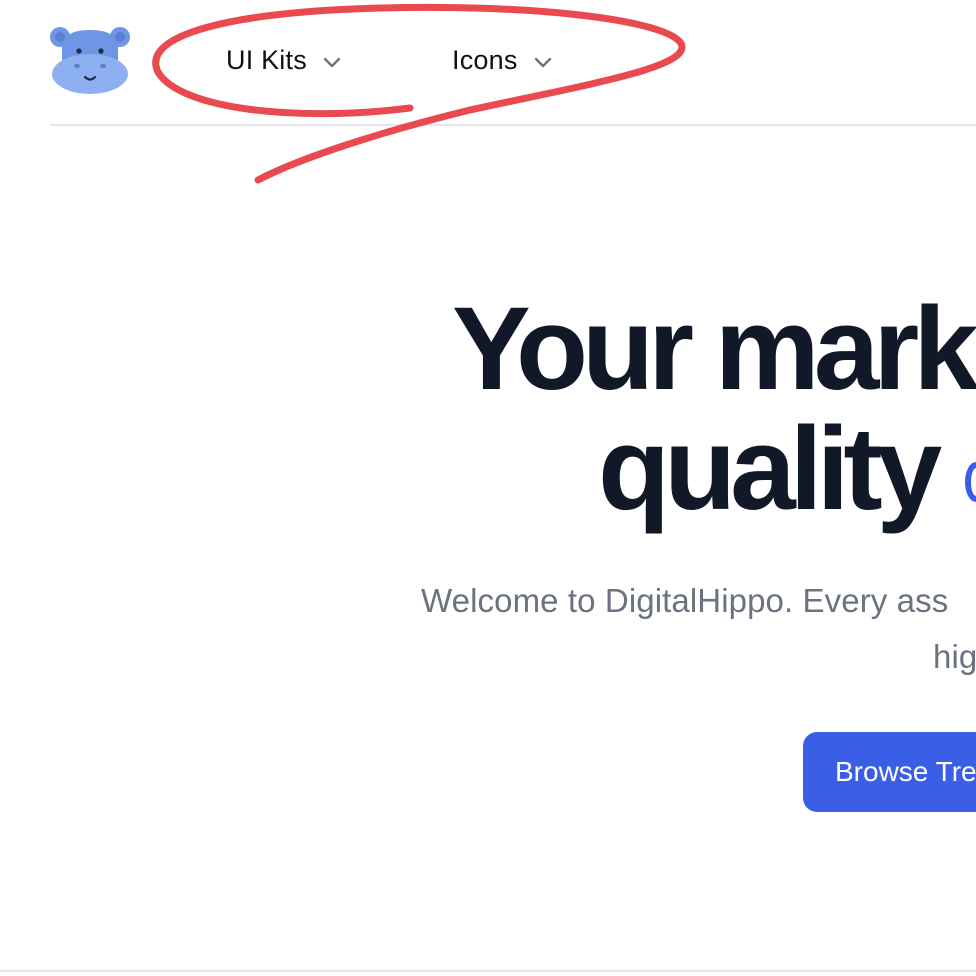 This screenshot has width=976, height=976. I want to click on browse-trending-button: Browse Tre, so click(889, 772).